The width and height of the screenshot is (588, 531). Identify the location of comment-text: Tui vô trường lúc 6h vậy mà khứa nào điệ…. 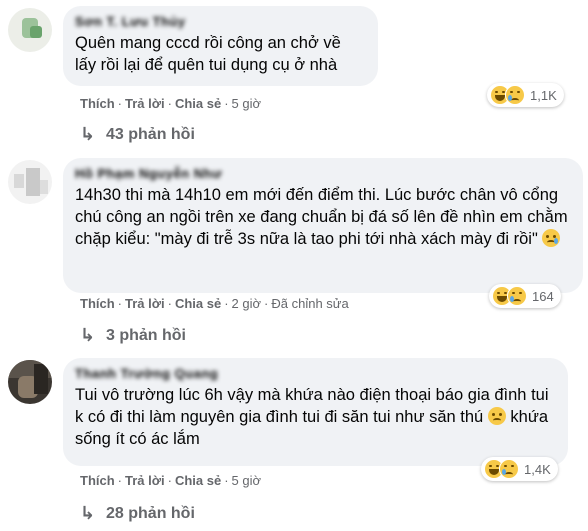
(312, 417).